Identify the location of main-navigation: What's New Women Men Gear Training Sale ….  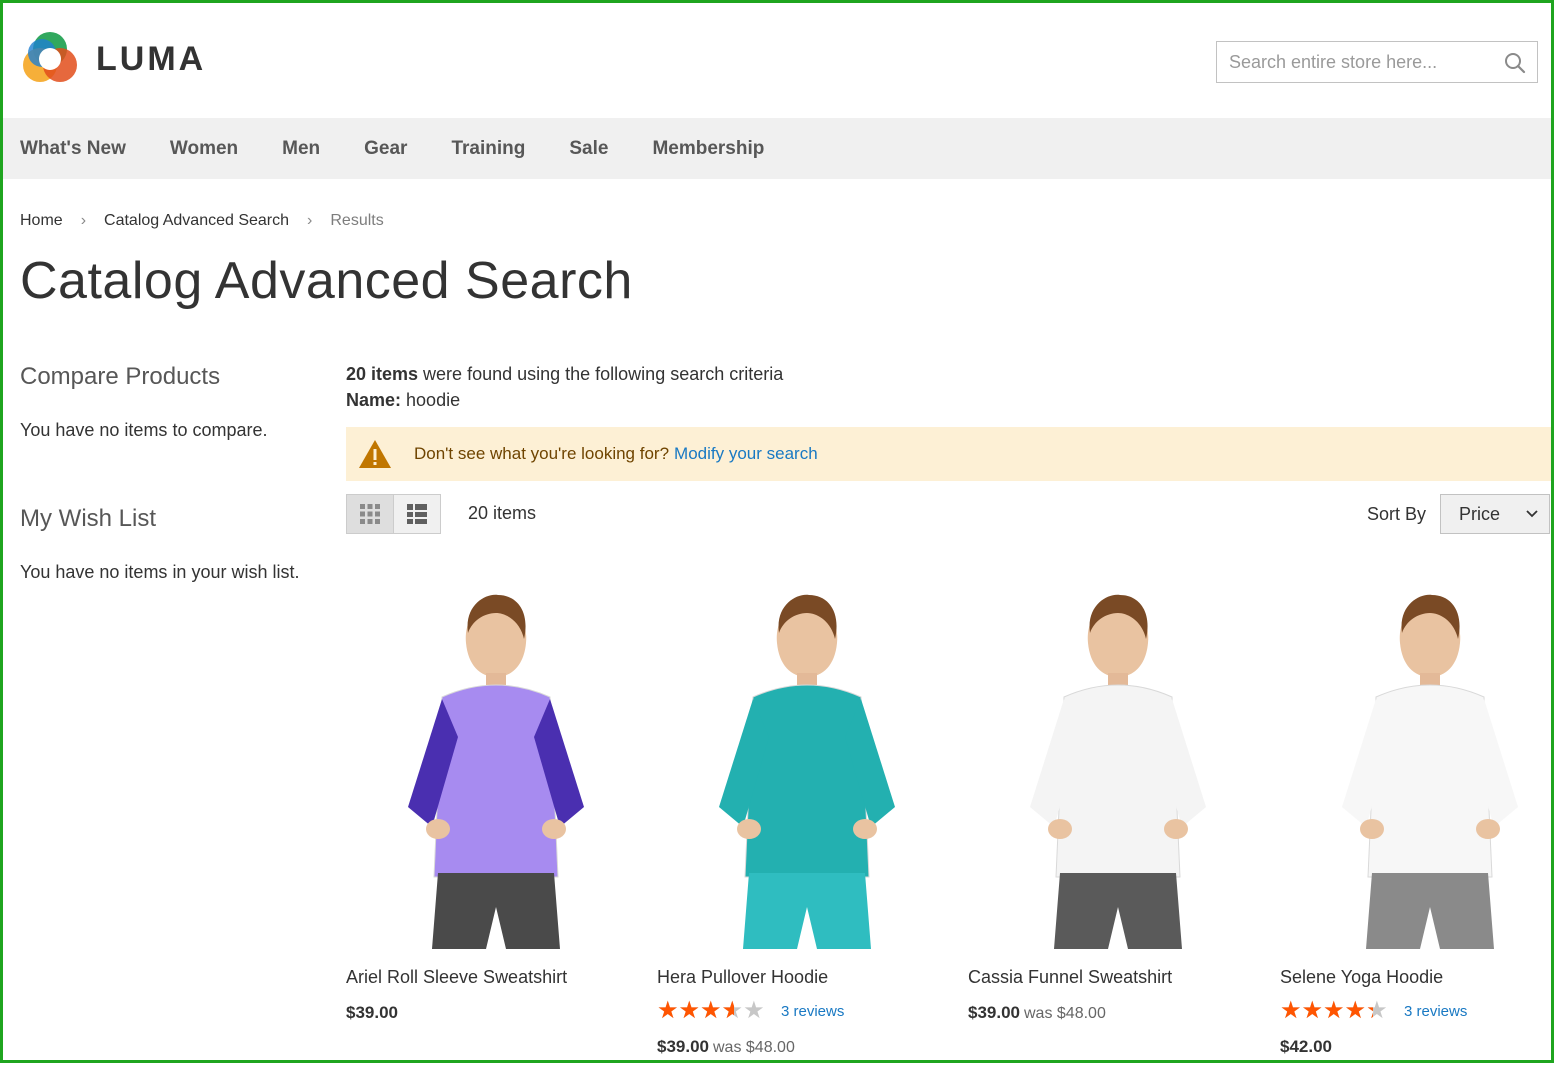
(777, 148).